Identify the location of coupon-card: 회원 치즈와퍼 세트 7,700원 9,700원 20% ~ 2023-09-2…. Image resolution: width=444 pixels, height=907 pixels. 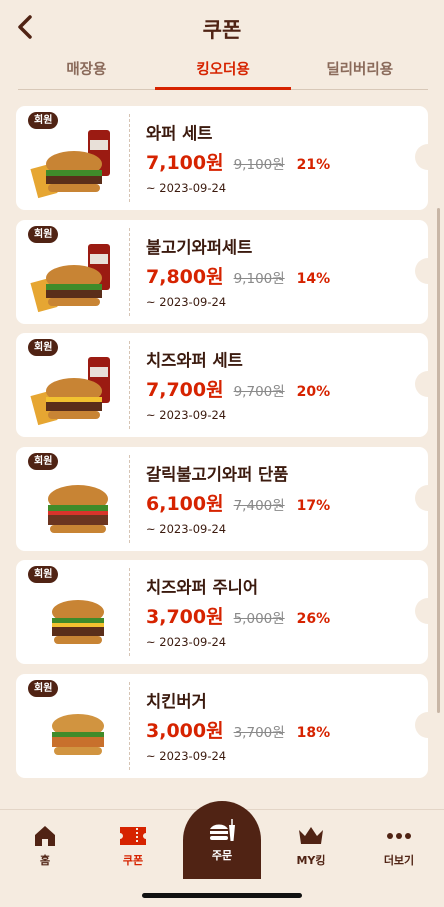
(222, 385).